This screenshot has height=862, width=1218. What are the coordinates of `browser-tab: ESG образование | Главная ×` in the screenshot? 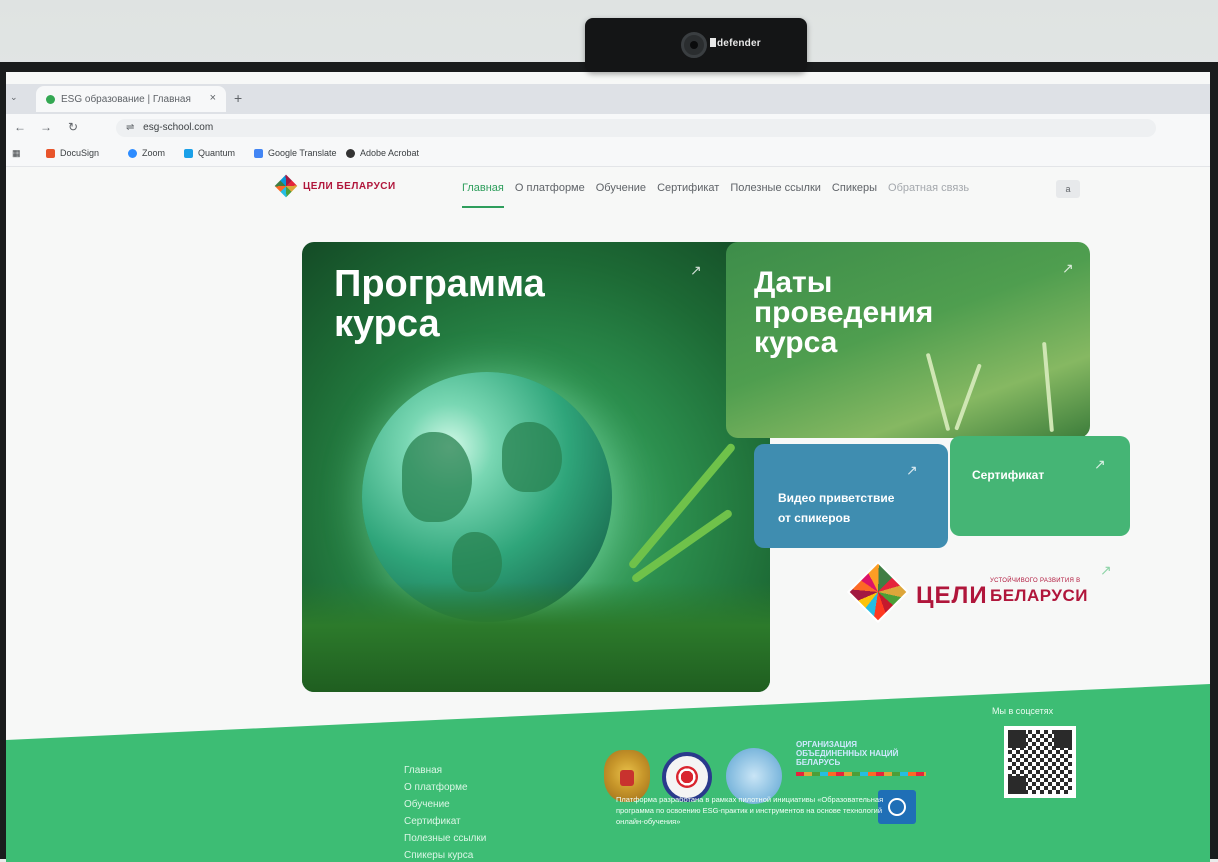 It's located at (131, 99).